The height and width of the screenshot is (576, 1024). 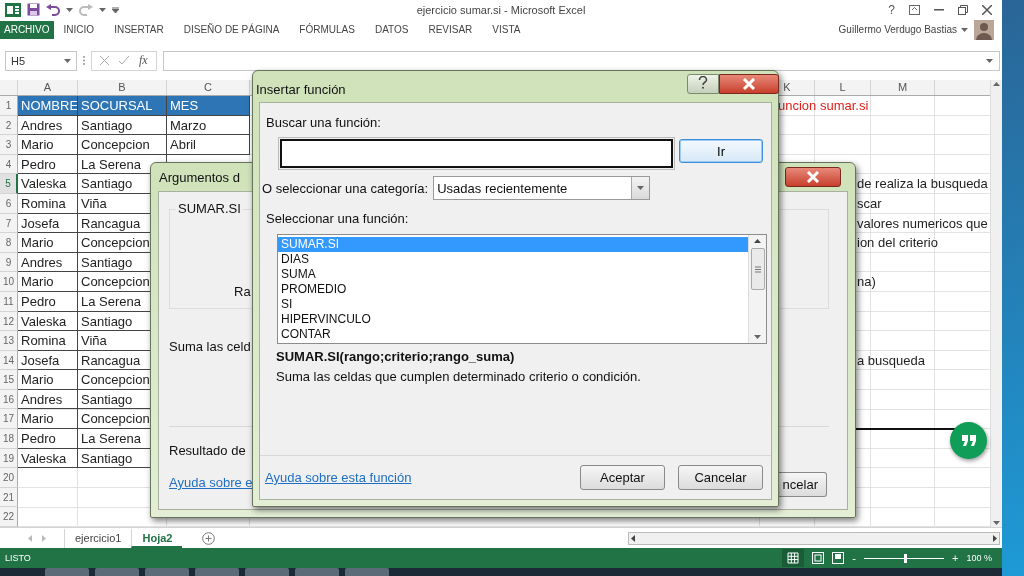 I want to click on undo-icon, so click(x=53, y=10).